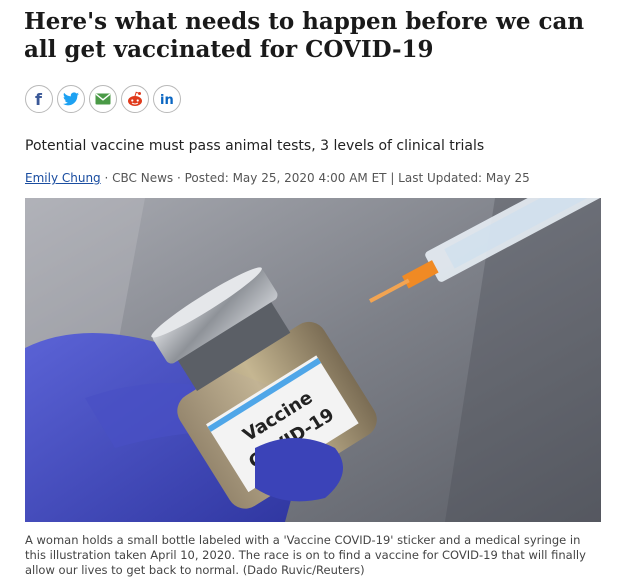 This screenshot has height=578, width=618. I want to click on share-email-button, so click(103, 99).